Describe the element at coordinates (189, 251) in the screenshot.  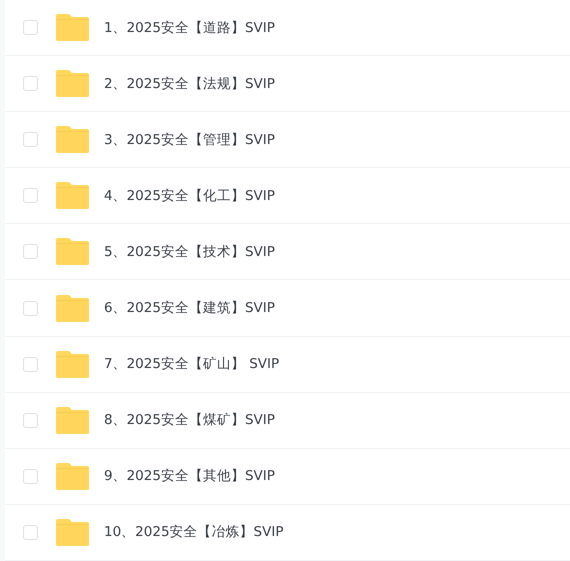
I see `folder-name: 5、2025安全【技术】SVIP` at that location.